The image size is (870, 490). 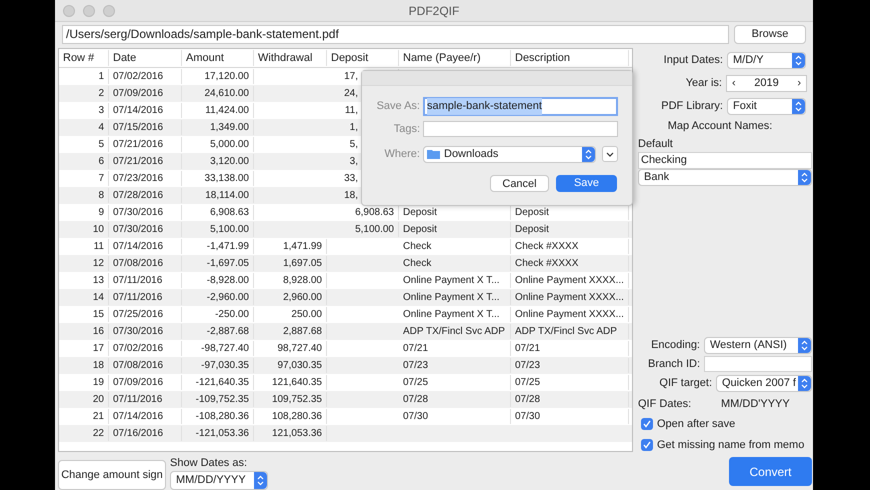 What do you see at coordinates (218, 433) in the screenshot?
I see `table-cell: -121,053.36` at bounding box center [218, 433].